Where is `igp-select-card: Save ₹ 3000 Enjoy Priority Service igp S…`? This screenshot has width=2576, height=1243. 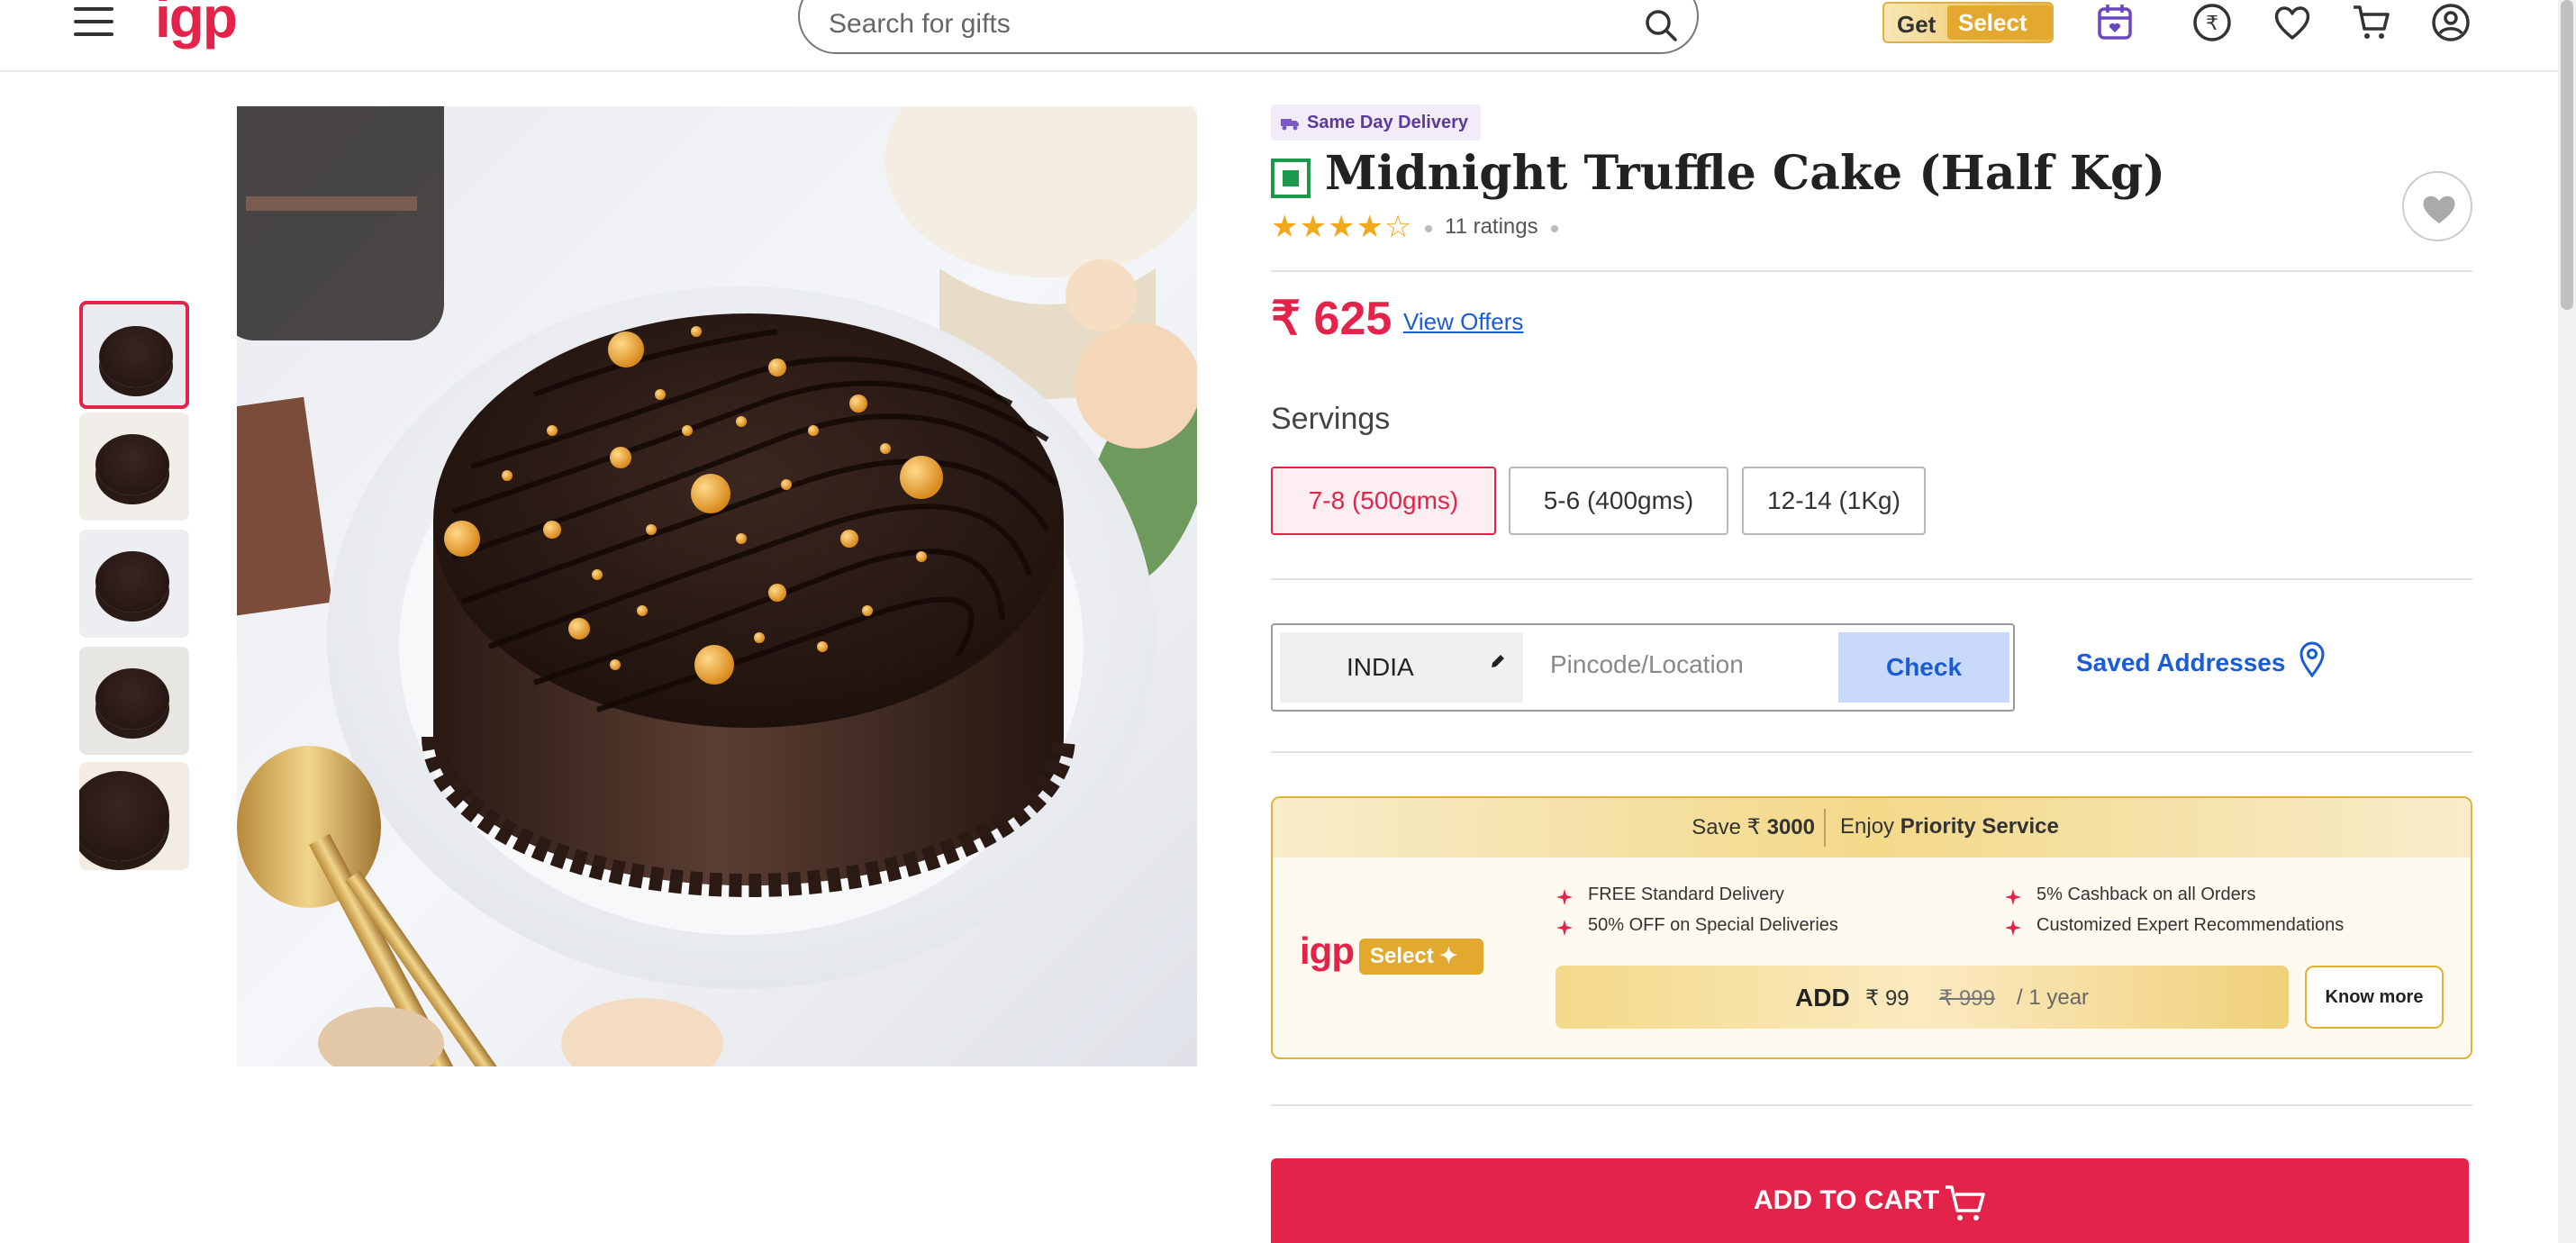
igp-select-card: Save ₹ 3000 Enjoy Priority Service igp S… is located at coordinates (1872, 927).